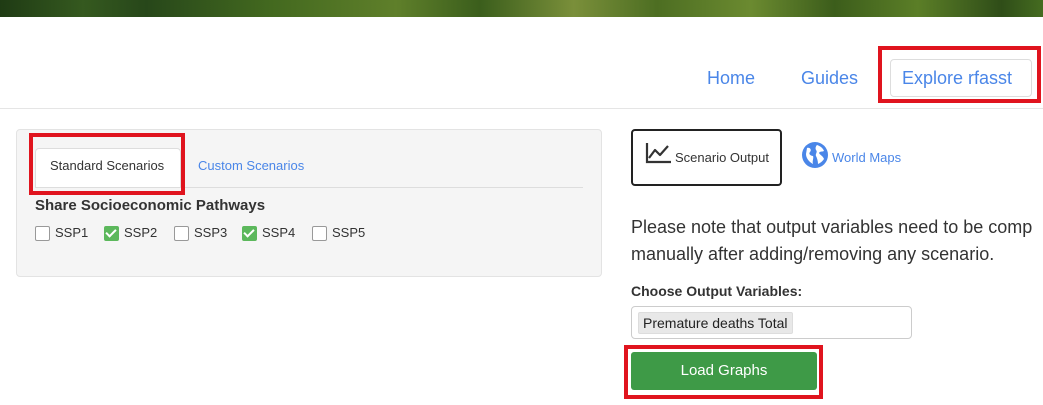 Image resolution: width=1043 pixels, height=405 pixels. What do you see at coordinates (141, 232) in the screenshot?
I see `checkbox-label-ssp2: SSP2` at bounding box center [141, 232].